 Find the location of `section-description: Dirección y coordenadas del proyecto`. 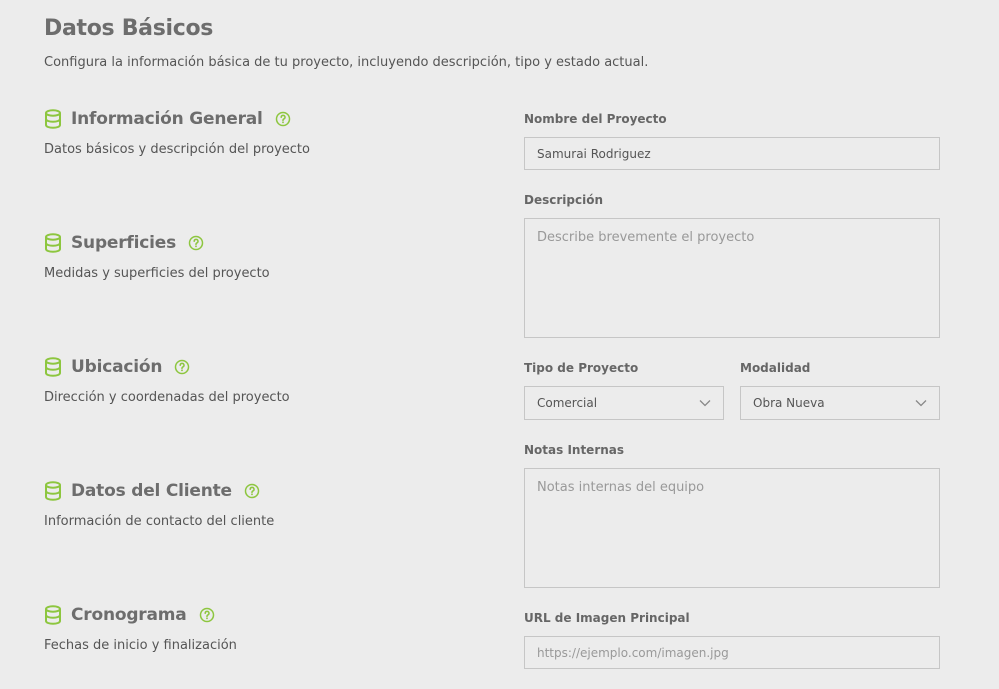

section-description: Dirección y coordenadas del proyecto is located at coordinates (167, 397).